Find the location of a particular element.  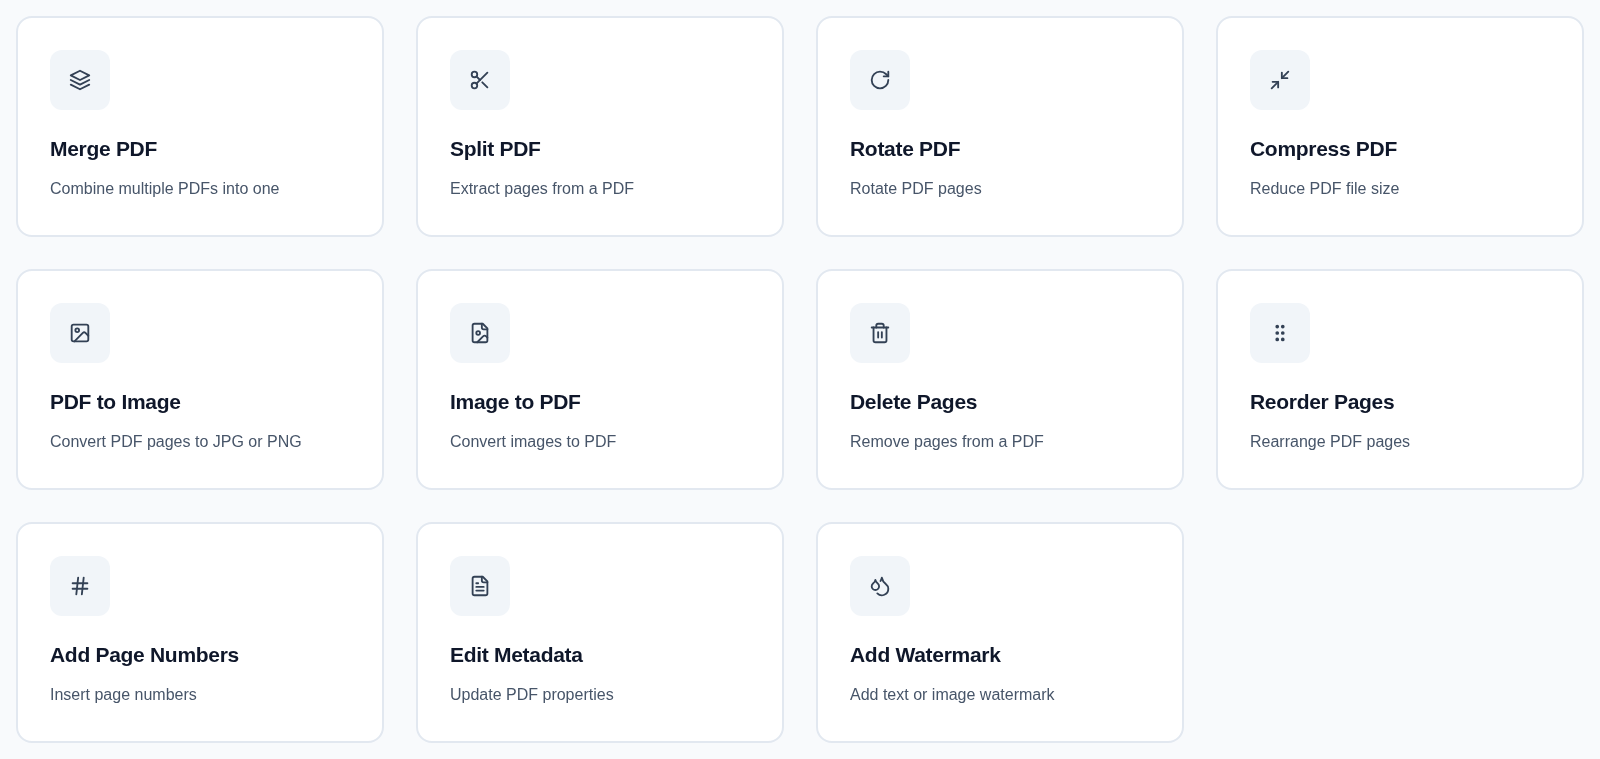

tool-title: Delete Pages is located at coordinates (914, 402).